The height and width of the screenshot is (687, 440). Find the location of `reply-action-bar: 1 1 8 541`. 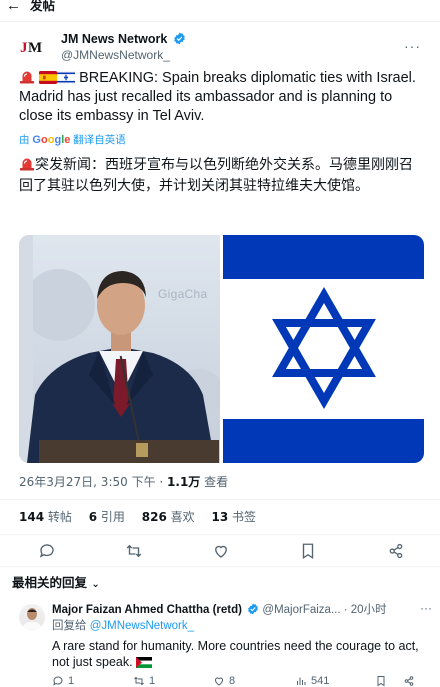

reply-action-bar: 1 1 8 541 is located at coordinates (220, 681).